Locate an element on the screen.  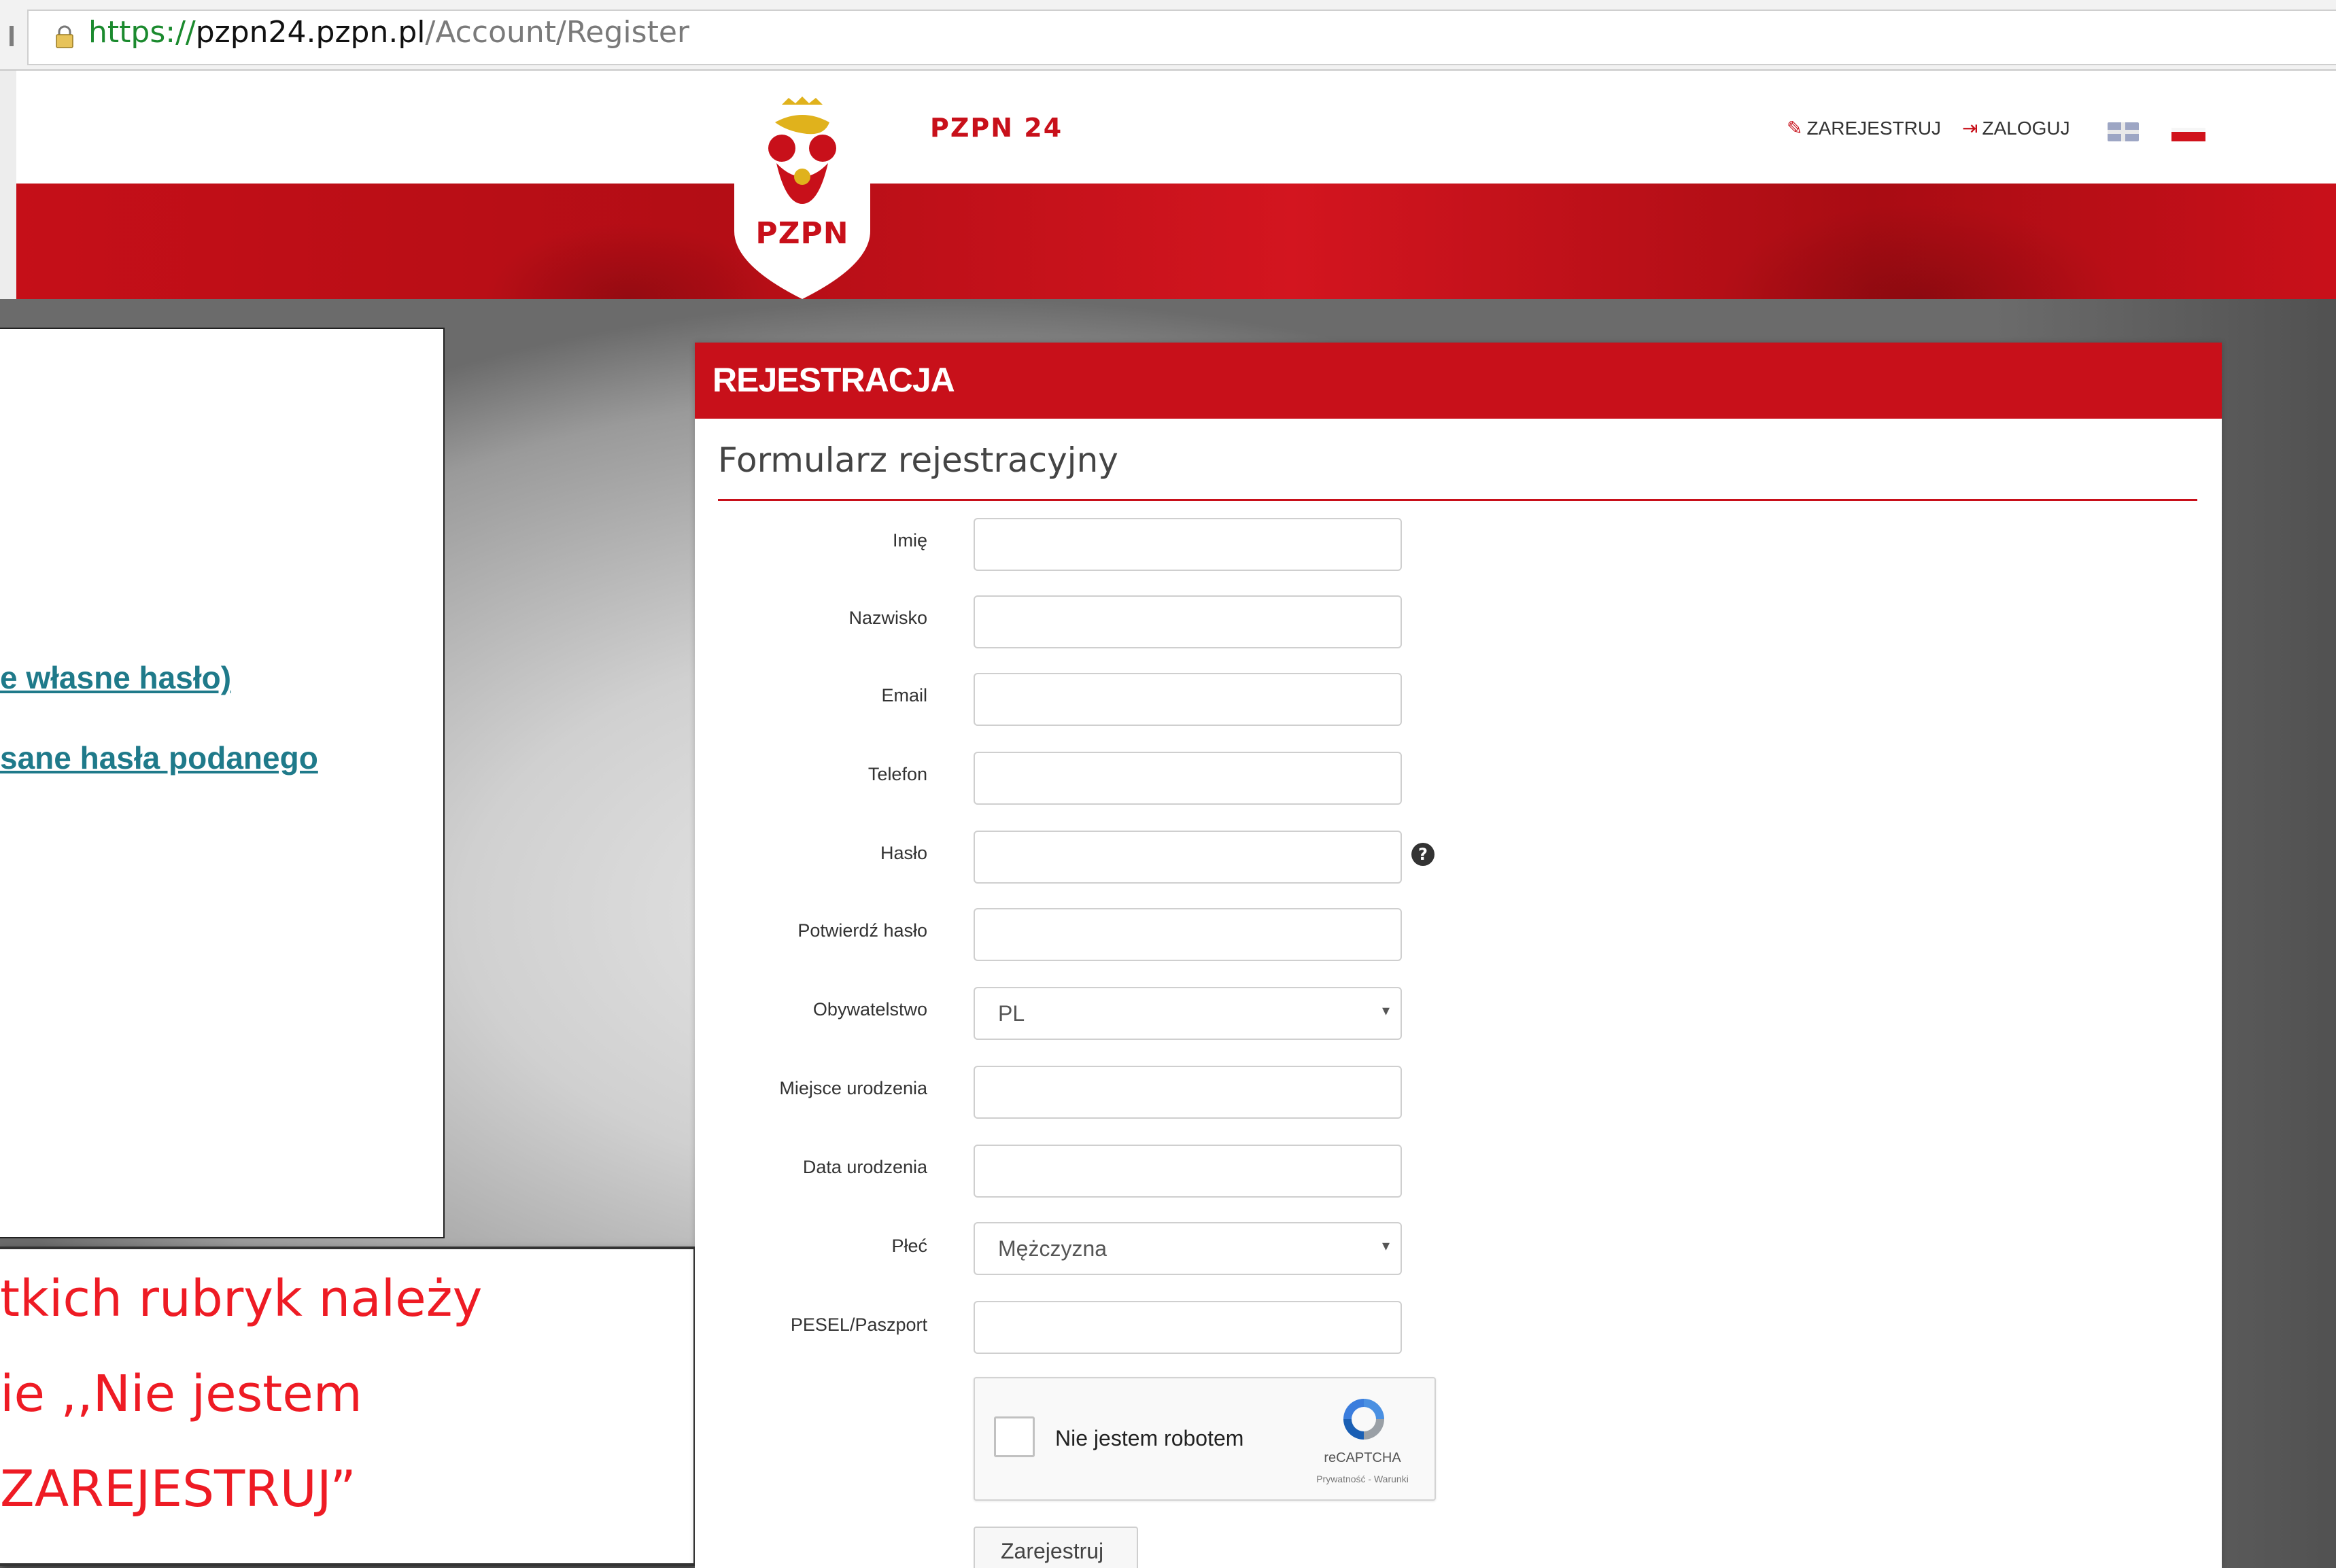
citizenship-value: PL is located at coordinates (1011, 1013).